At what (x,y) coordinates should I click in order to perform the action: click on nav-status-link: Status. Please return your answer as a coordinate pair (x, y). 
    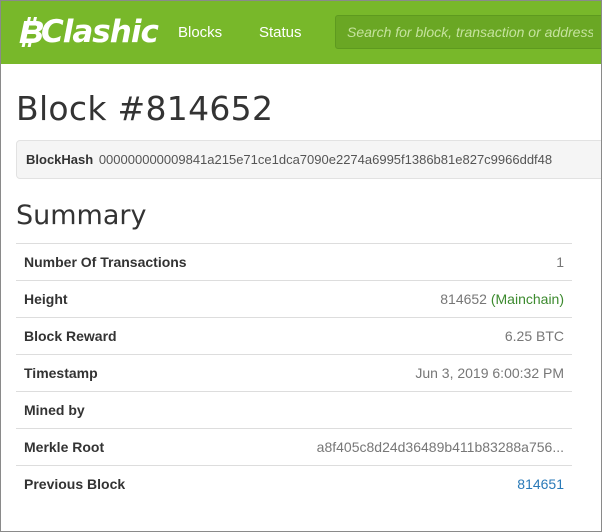
    Looking at the image, I should click on (280, 32).